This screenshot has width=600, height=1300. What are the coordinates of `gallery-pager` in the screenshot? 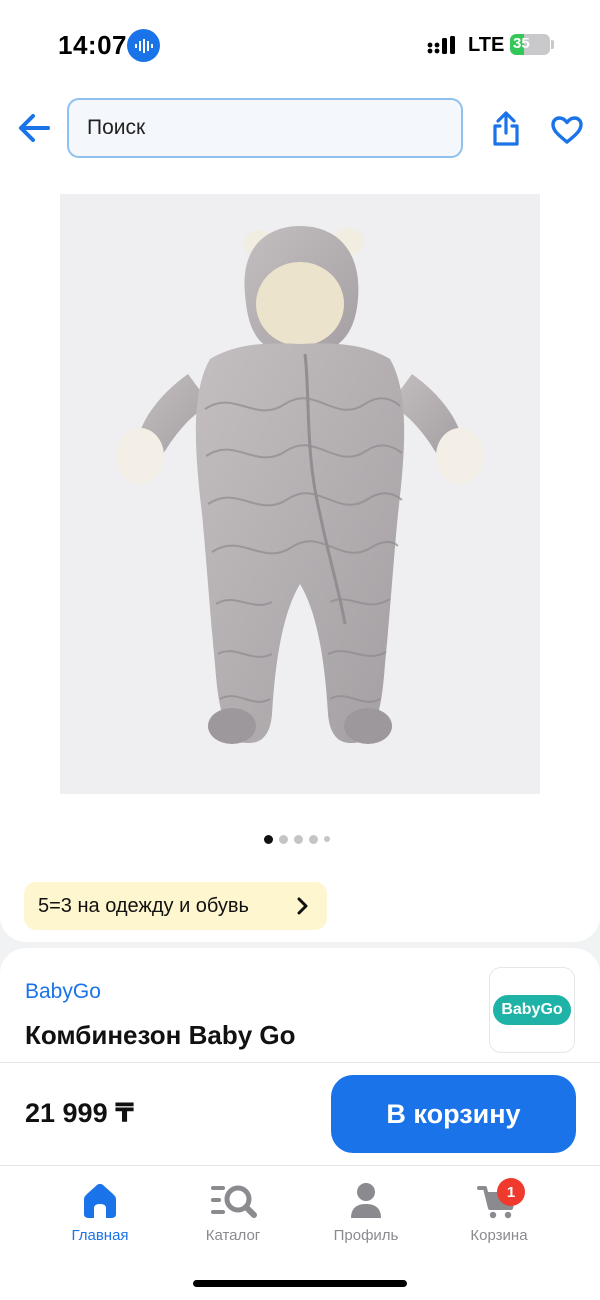 It's located at (297, 839).